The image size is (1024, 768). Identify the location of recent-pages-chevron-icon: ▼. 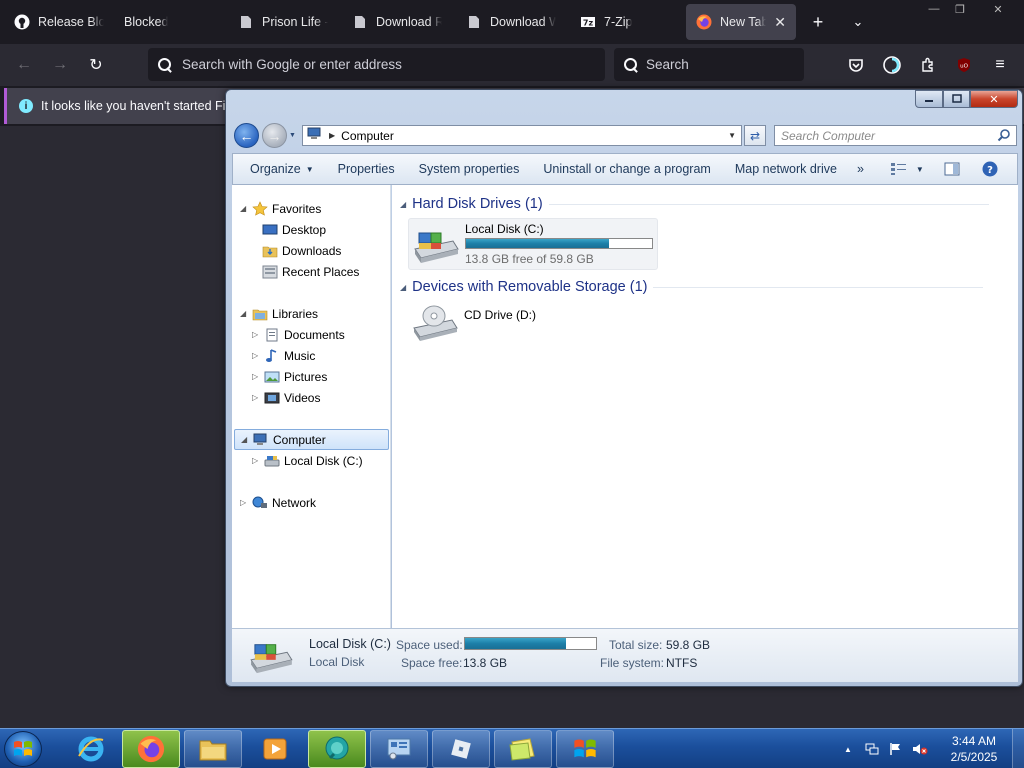
(292, 135).